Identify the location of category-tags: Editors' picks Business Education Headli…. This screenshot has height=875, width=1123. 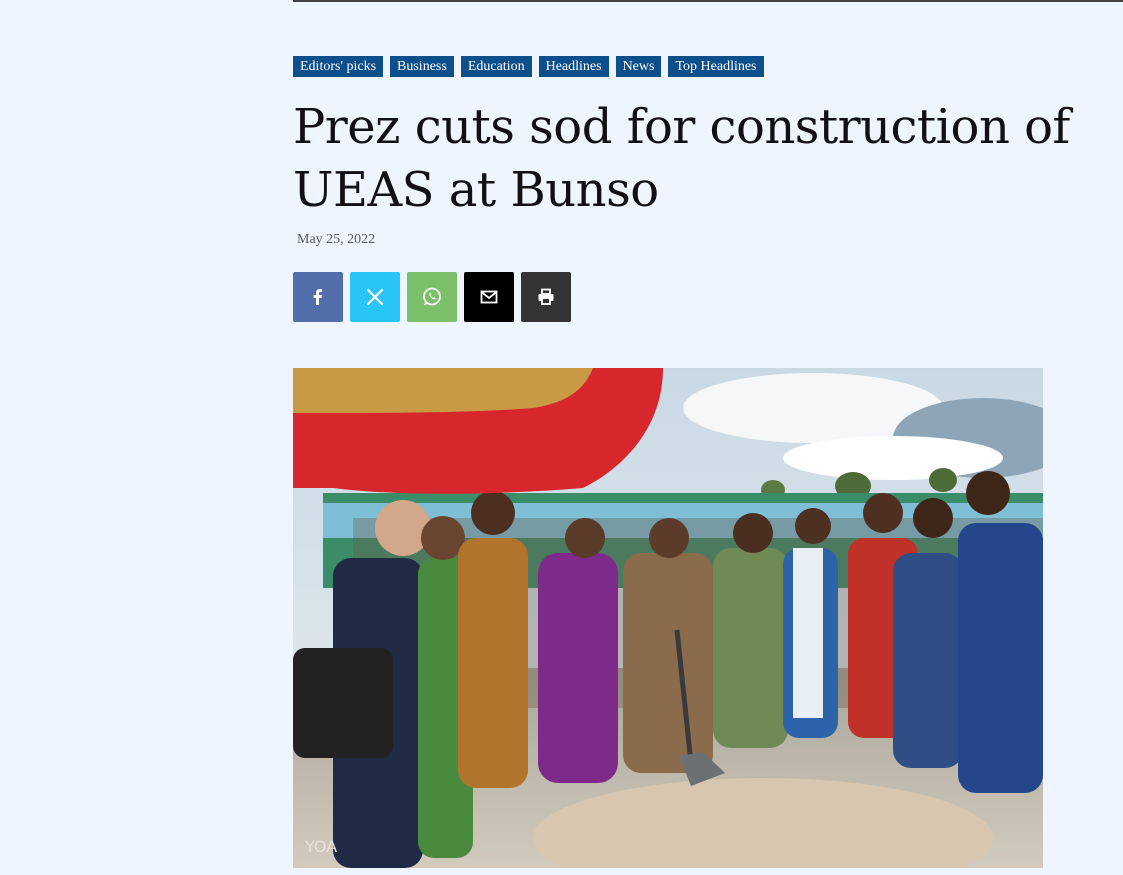
(528, 66).